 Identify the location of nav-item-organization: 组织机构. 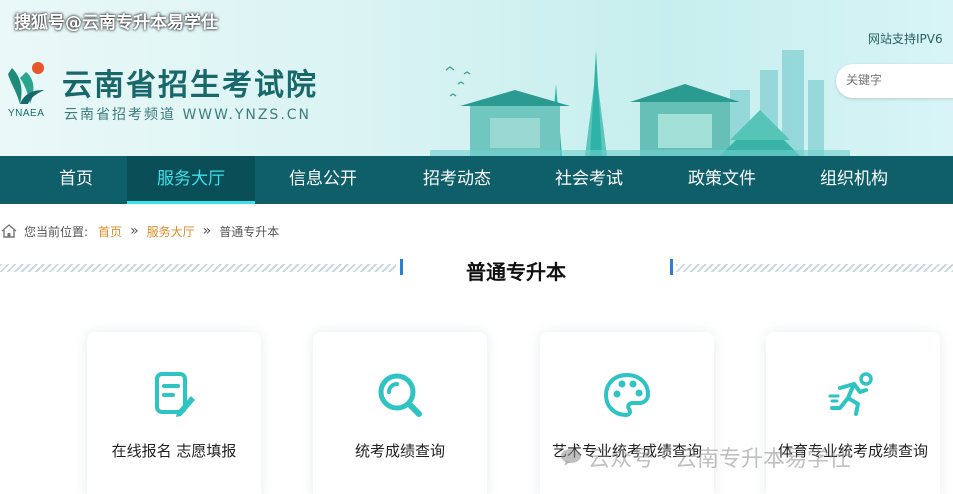
(854, 180).